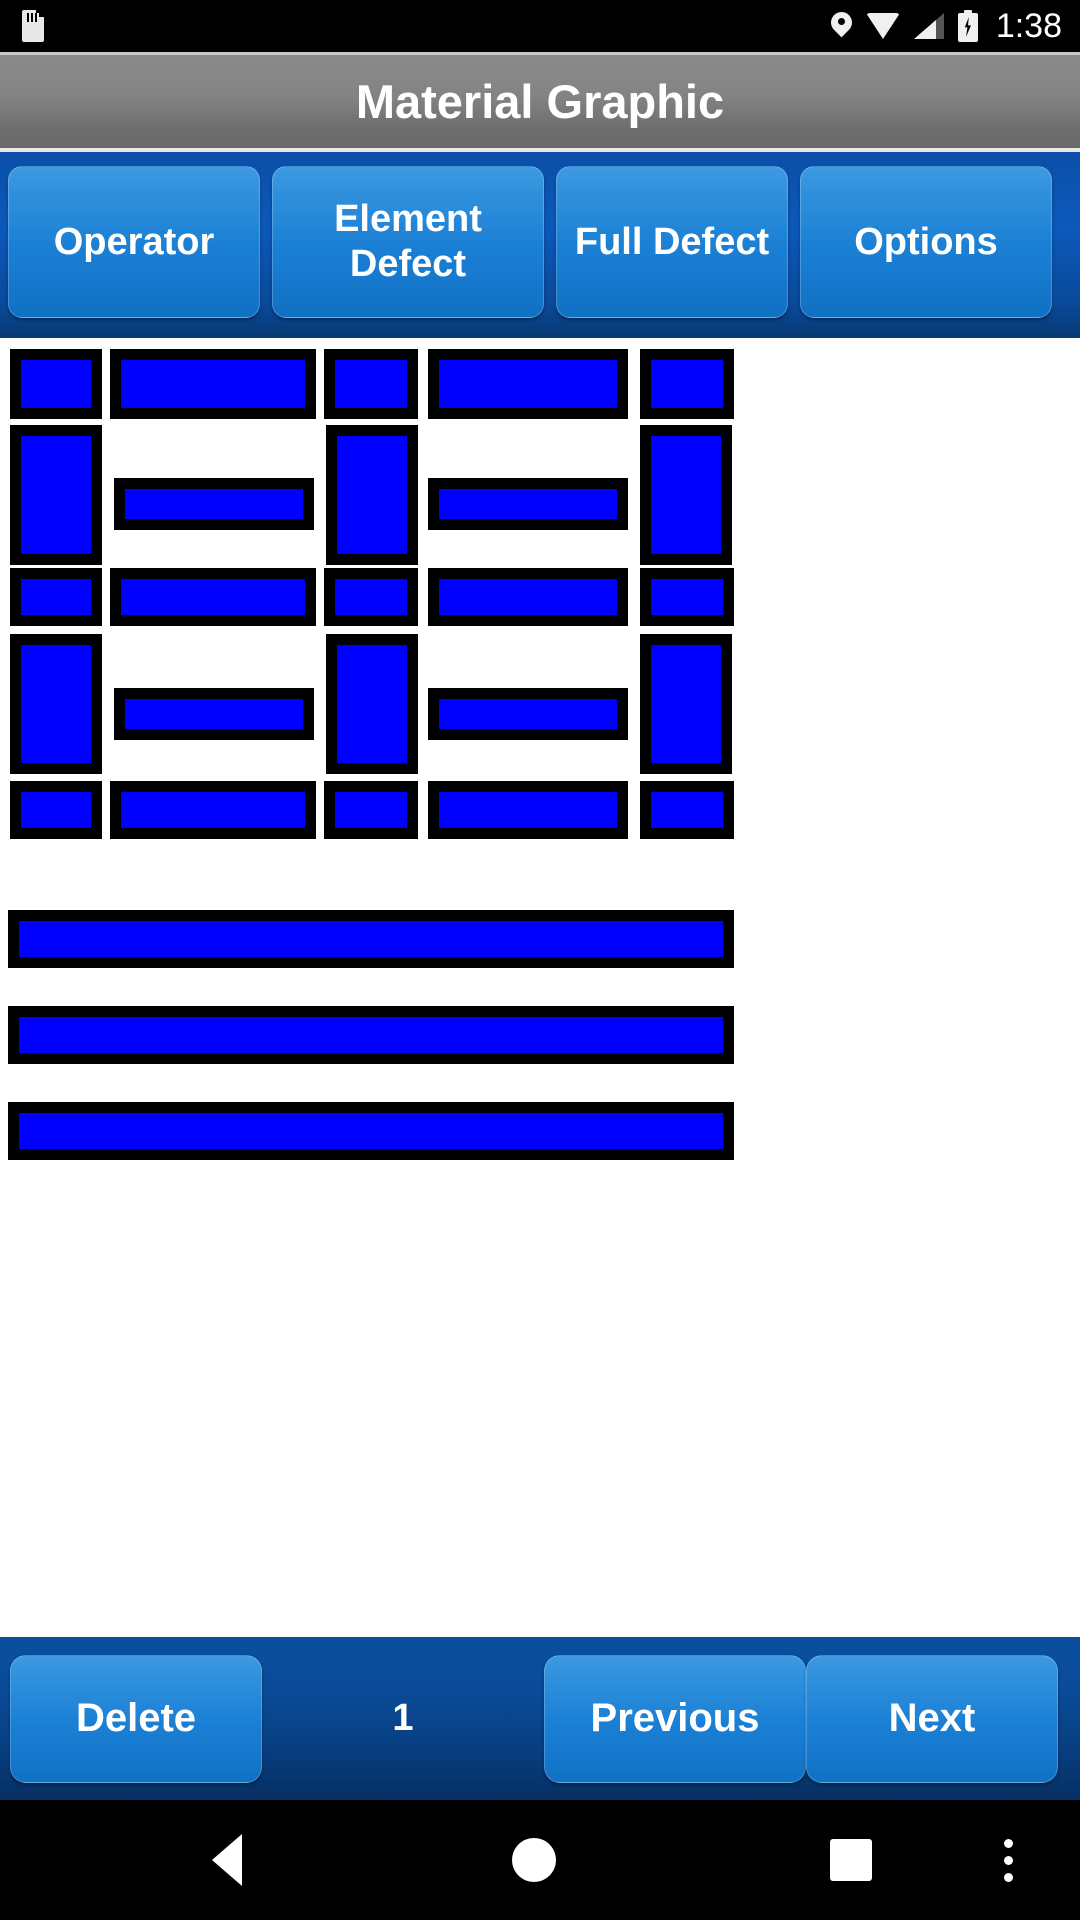 The width and height of the screenshot is (1080, 1920). What do you see at coordinates (928, 26) in the screenshot?
I see `cell-signal-icon` at bounding box center [928, 26].